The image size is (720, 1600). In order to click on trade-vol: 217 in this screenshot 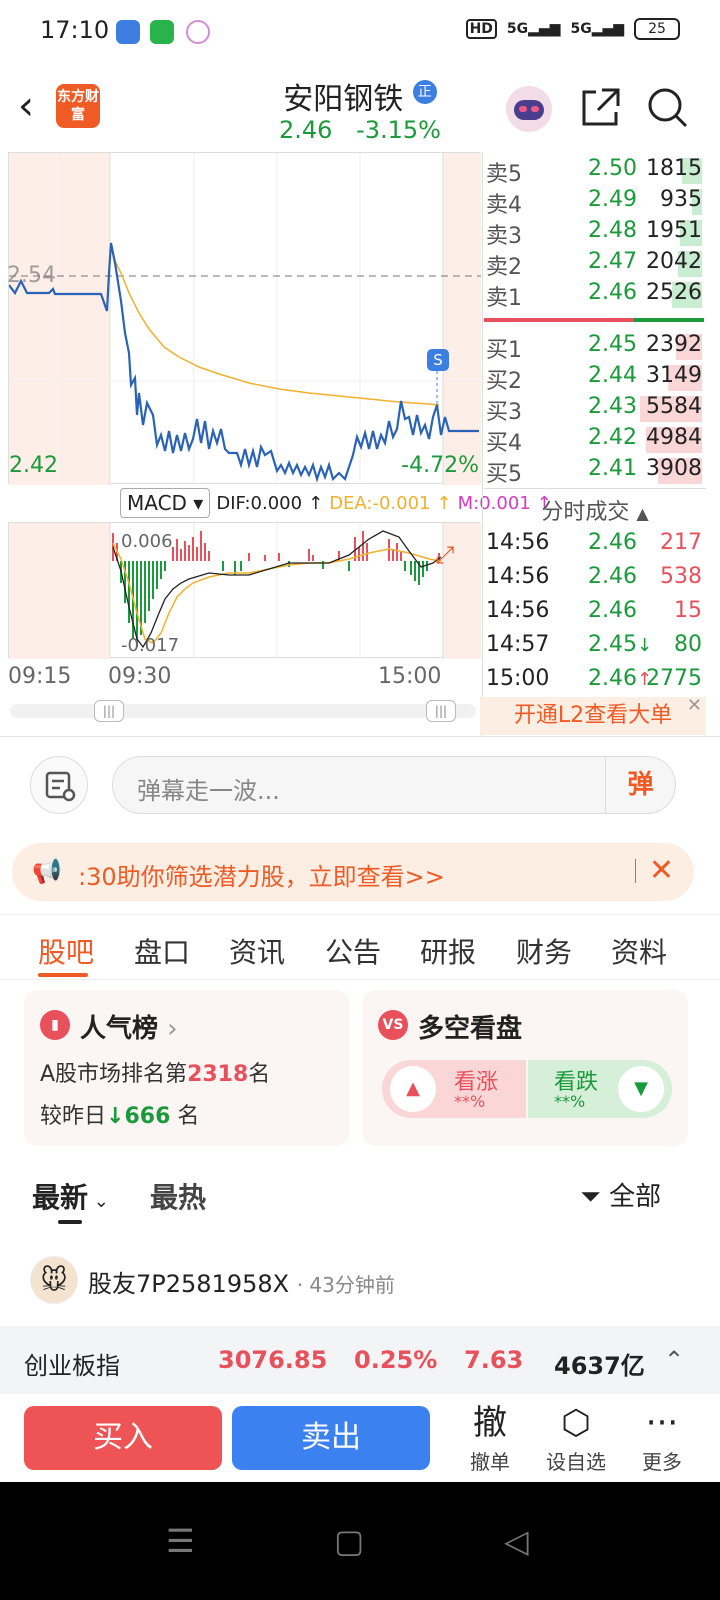, I will do `click(681, 542)`.